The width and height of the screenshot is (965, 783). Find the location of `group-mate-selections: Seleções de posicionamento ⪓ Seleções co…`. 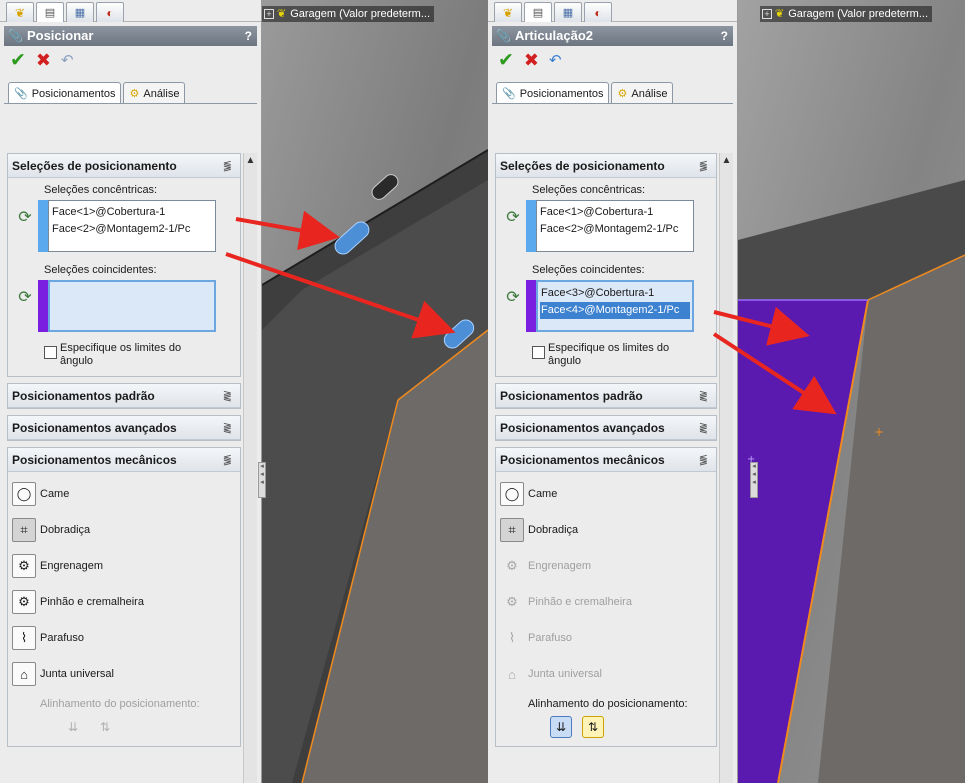

group-mate-selections: Seleções de posicionamento ⪓ Seleções co… is located at coordinates (124, 265).